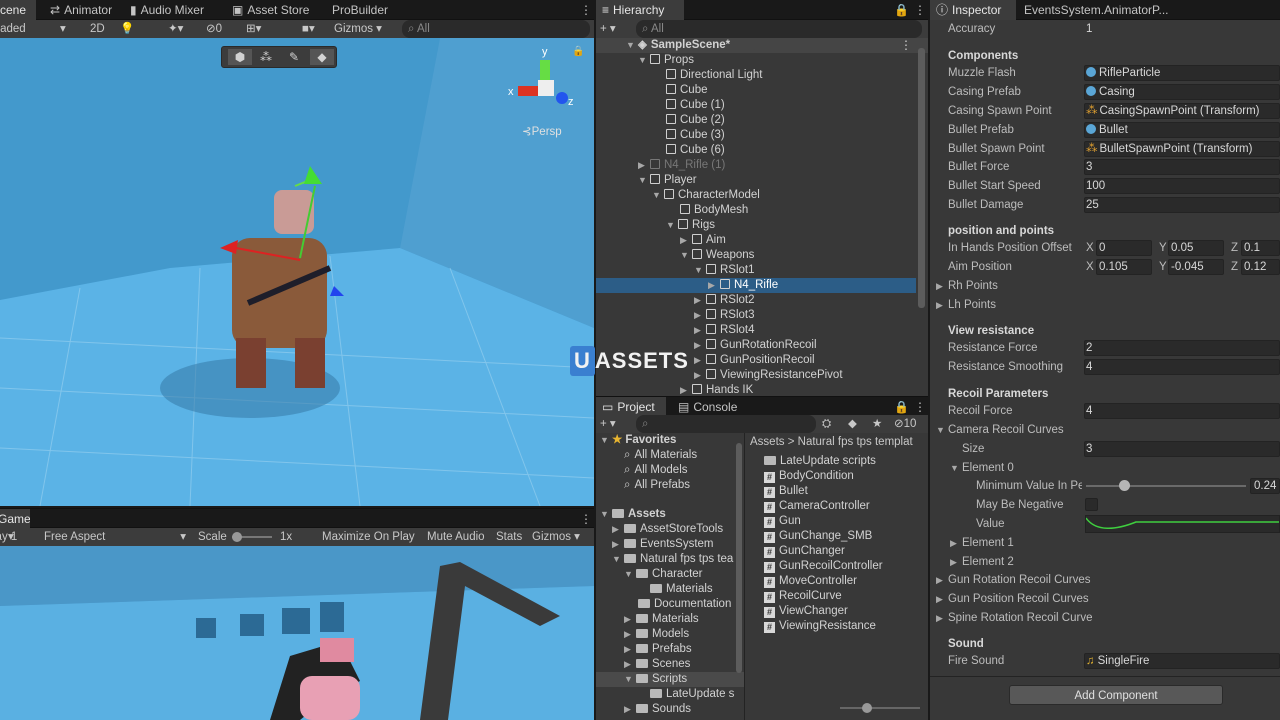 The height and width of the screenshot is (720, 1280). What do you see at coordinates (724, 300) in the screenshot?
I see `hierarchy-item: ▶ RSlot2` at bounding box center [724, 300].